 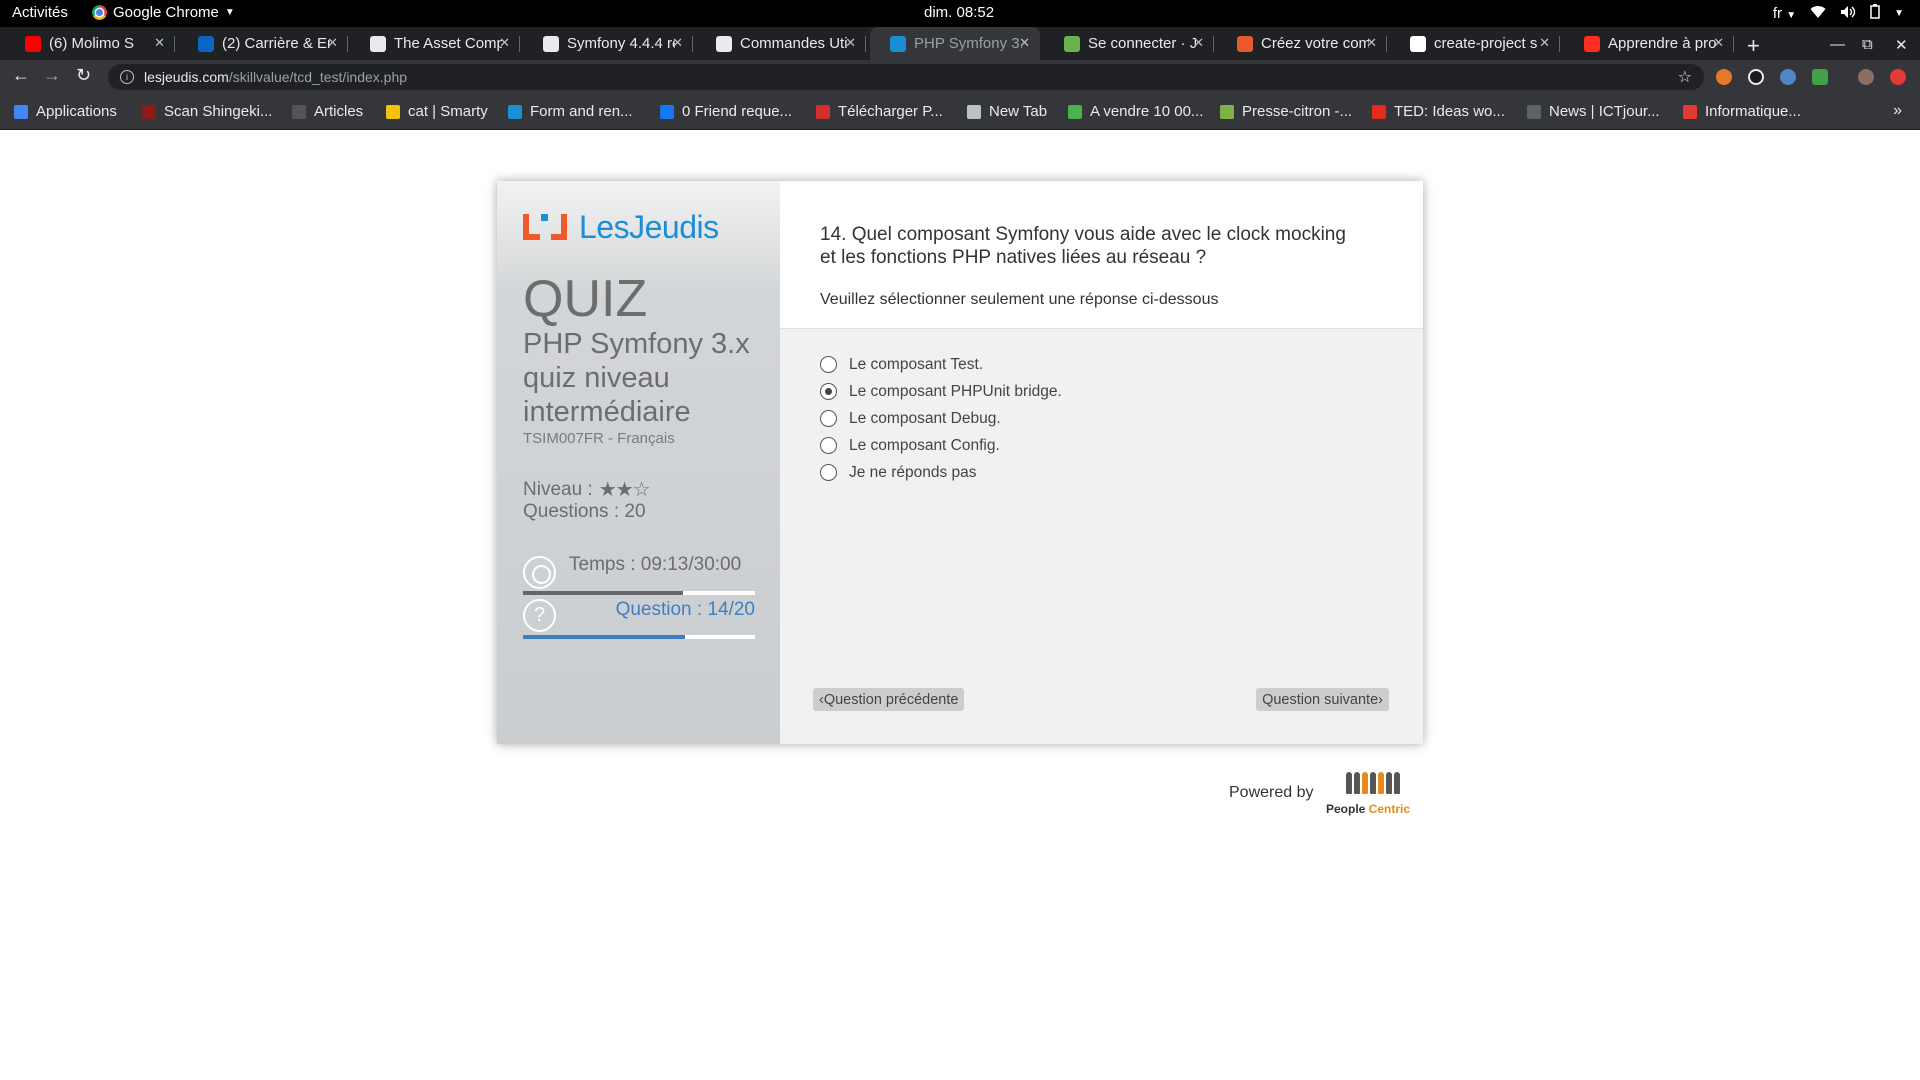 I want to click on next-question-button: Question suivante ›, so click(x=1322, y=699).